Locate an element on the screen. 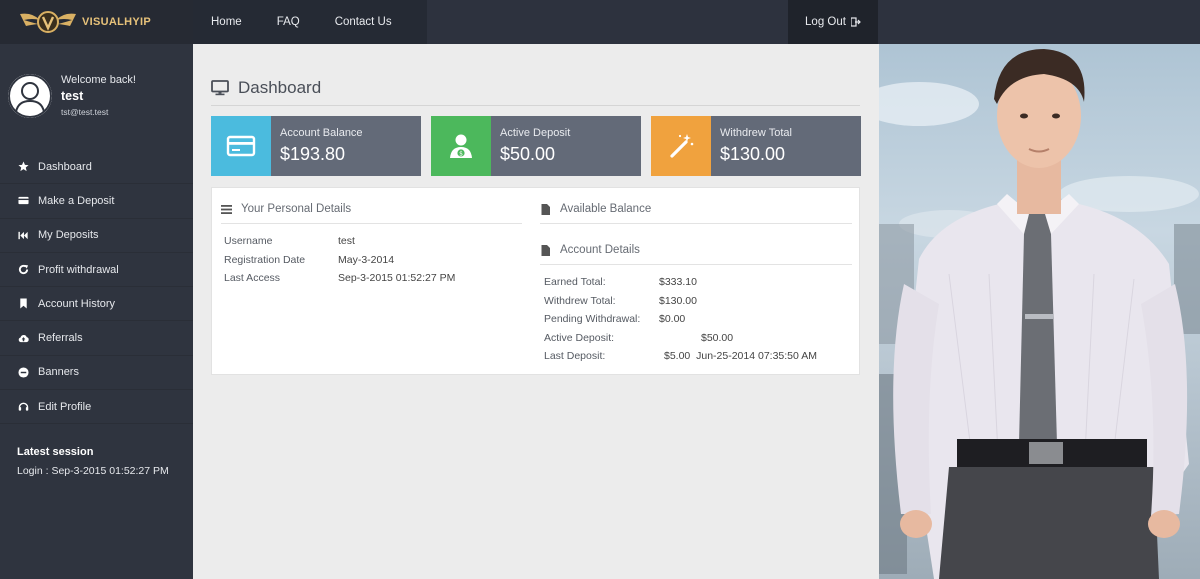 Image resolution: width=1200 pixels, height=579 pixels. detail-value: $50.00 is located at coordinates (717, 337).